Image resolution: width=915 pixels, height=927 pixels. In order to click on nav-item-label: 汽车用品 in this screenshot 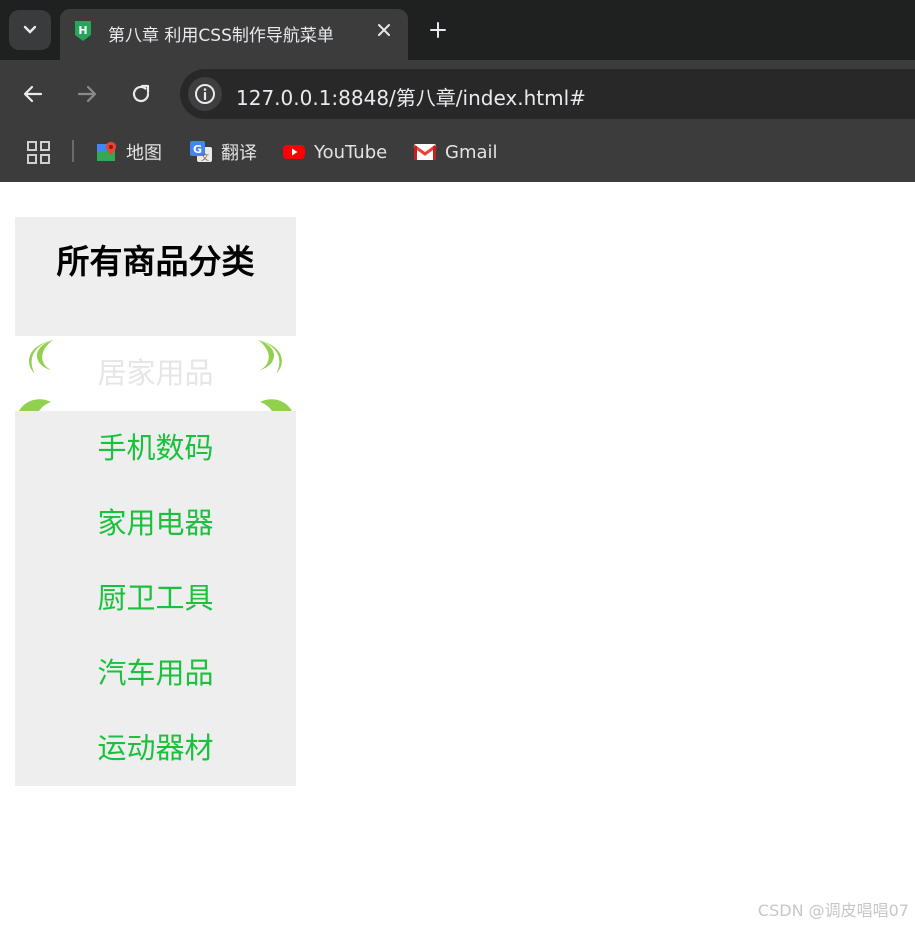, I will do `click(155, 673)`.